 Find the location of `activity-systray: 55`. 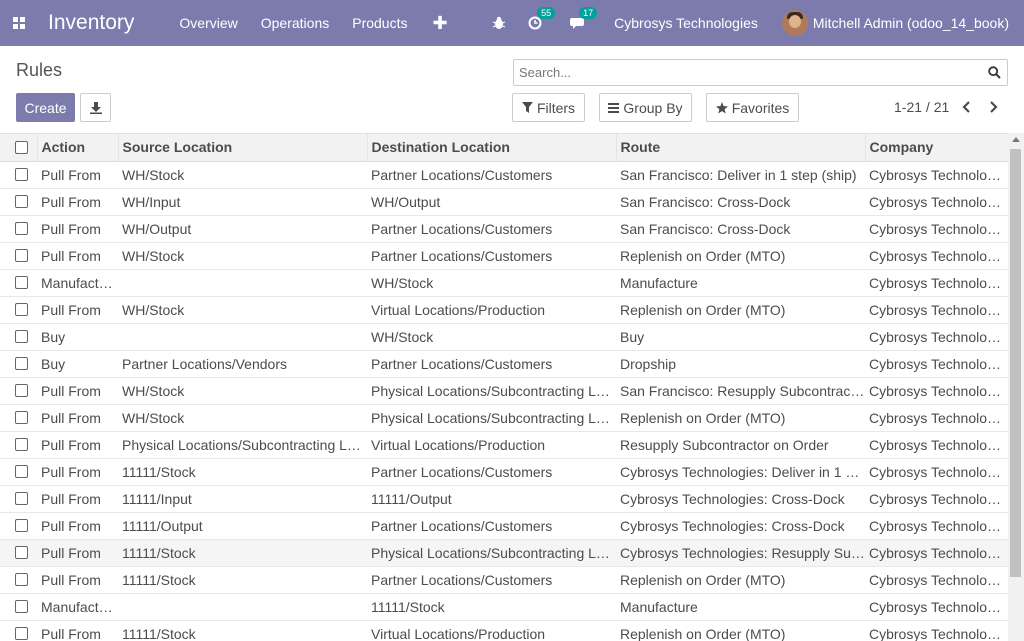

activity-systray: 55 is located at coordinates (542, 18).